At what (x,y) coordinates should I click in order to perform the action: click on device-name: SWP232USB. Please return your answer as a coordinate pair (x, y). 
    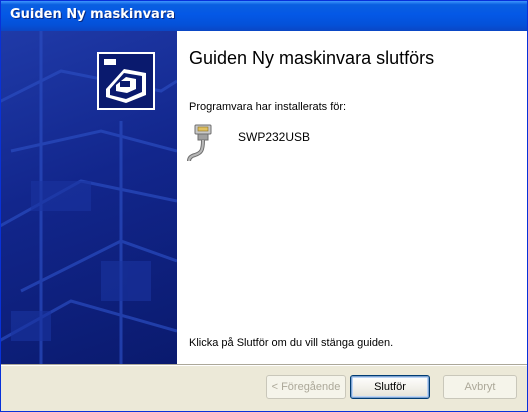
    Looking at the image, I should click on (274, 137).